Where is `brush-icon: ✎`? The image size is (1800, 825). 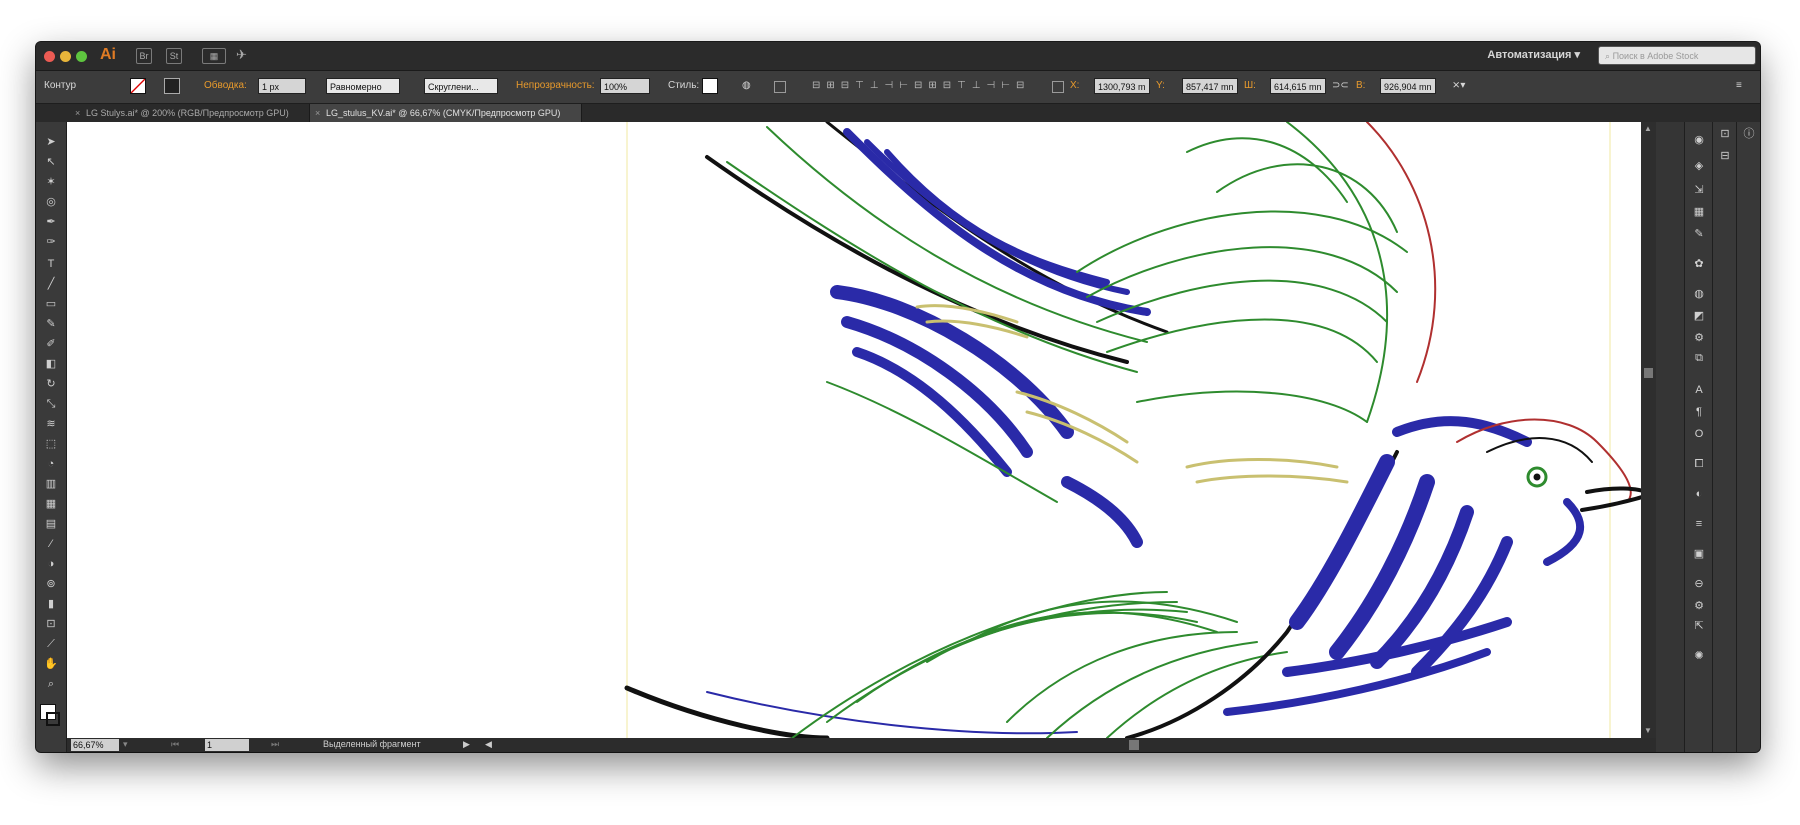
brush-icon: ✎ is located at coordinates (1699, 234).